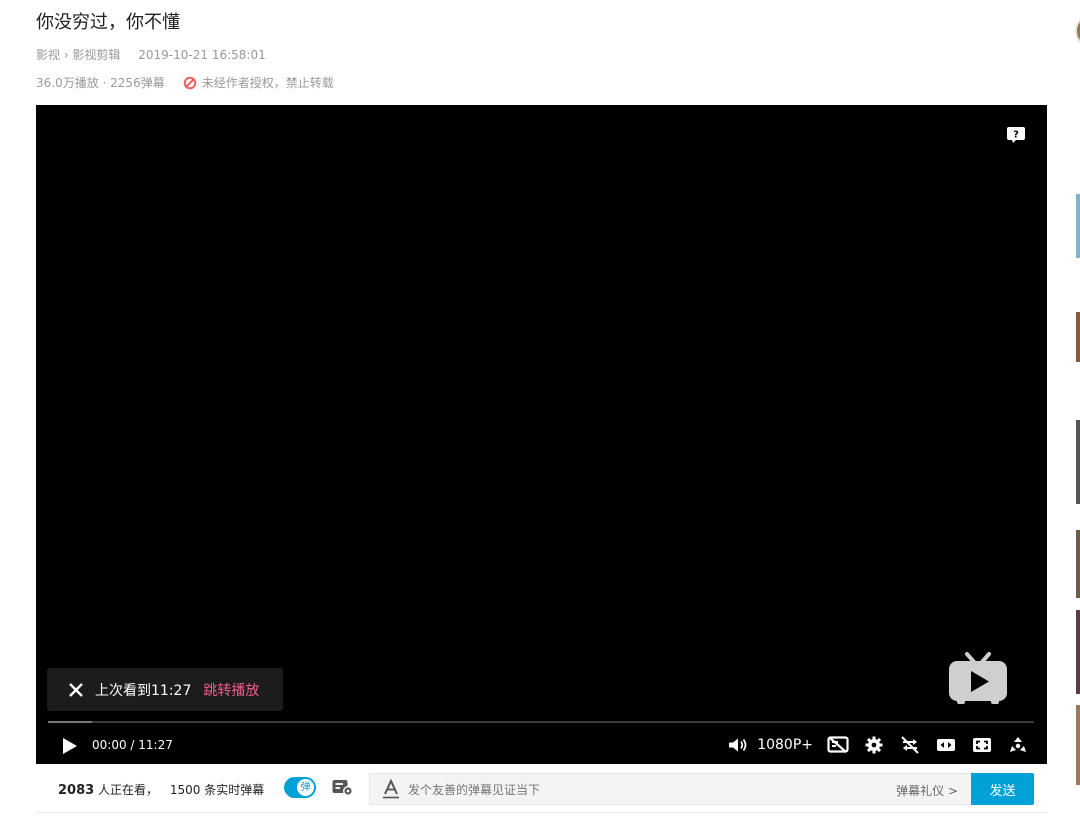 The image size is (1080, 819). What do you see at coordinates (231, 690) in the screenshot?
I see `resume-jump-link: 跳转播放` at bounding box center [231, 690].